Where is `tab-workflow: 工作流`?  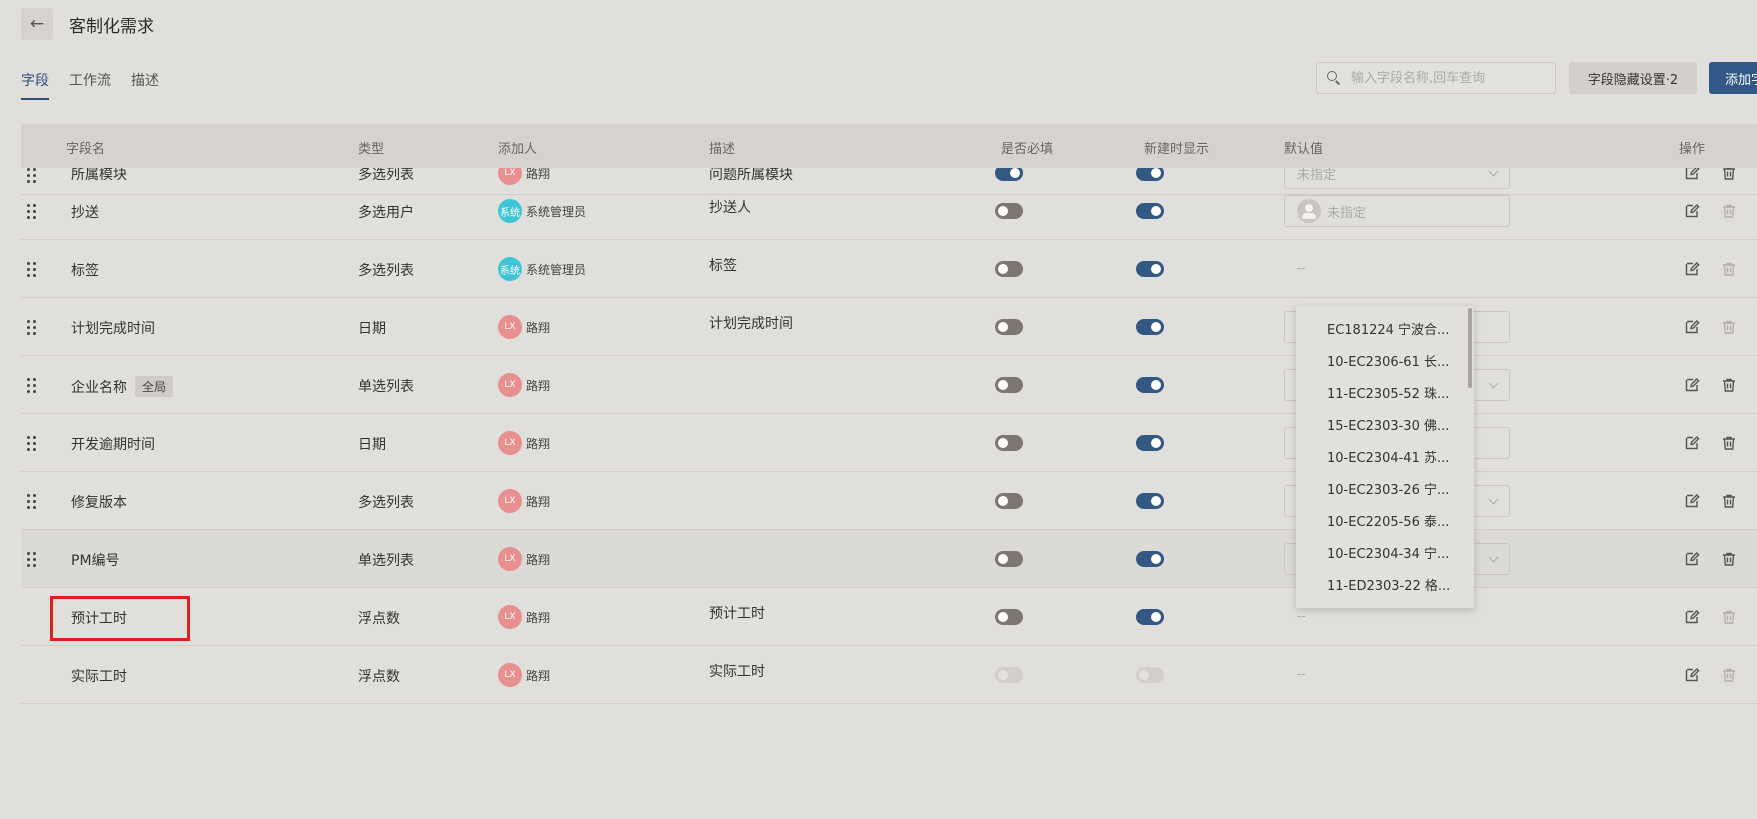
tab-workflow: 工作流 is located at coordinates (90, 85).